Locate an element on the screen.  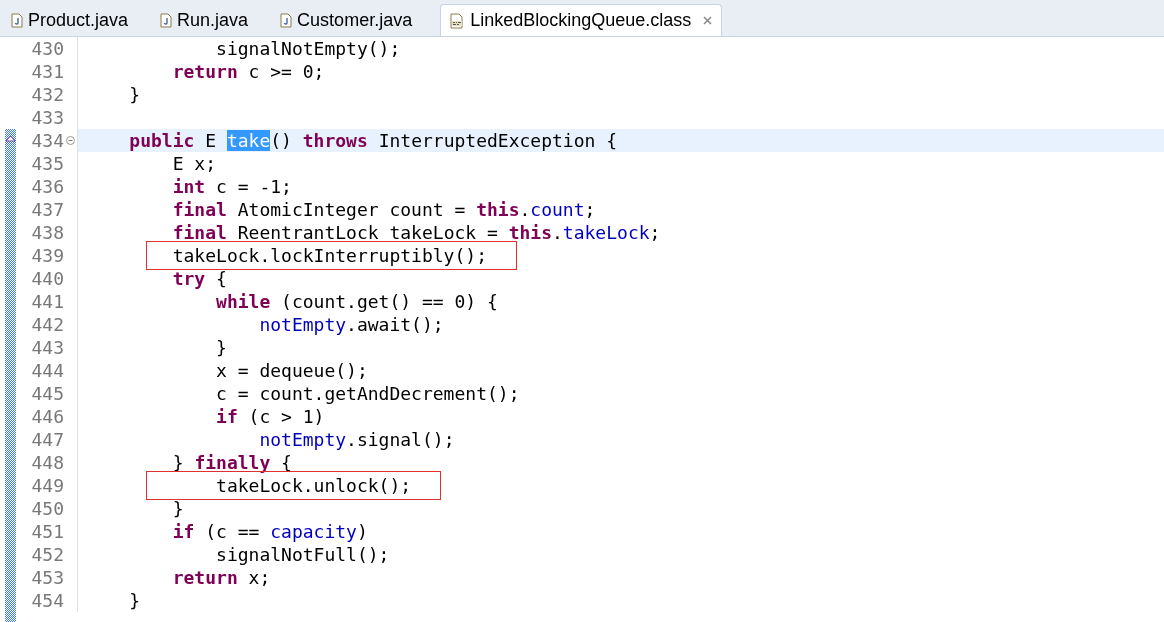
code-line: try { is located at coordinates (199, 279).